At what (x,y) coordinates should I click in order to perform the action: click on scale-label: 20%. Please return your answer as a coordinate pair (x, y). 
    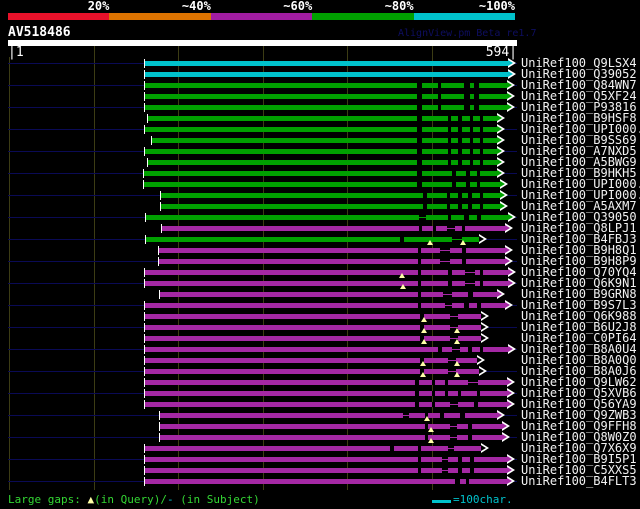
    Looking at the image, I should click on (98, 6).